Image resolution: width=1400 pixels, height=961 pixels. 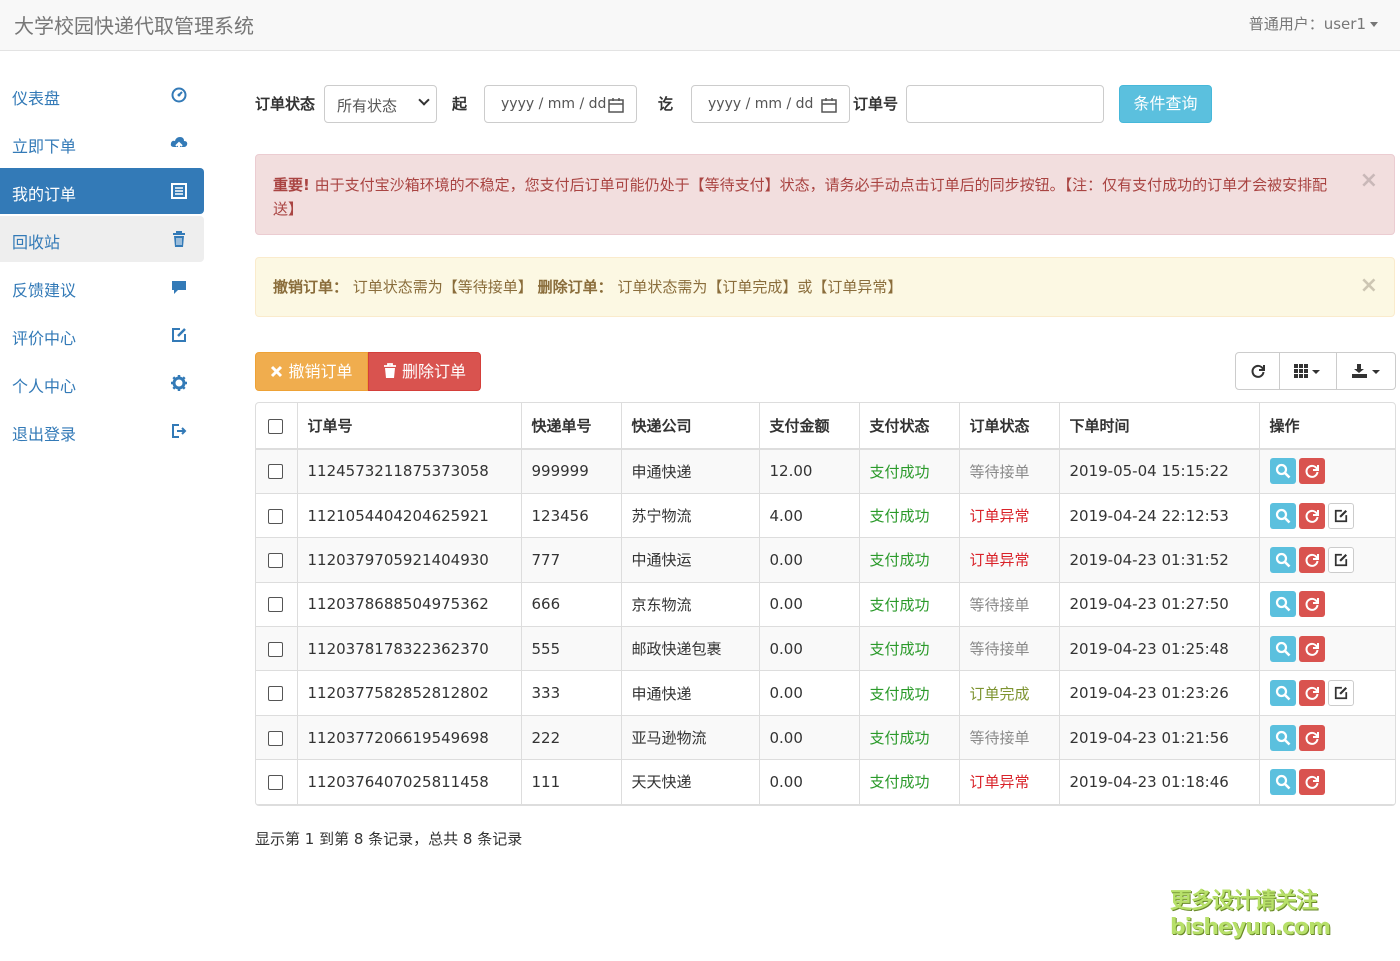 I want to click on order-no-cell: 1124573211875373058, so click(x=409, y=471).